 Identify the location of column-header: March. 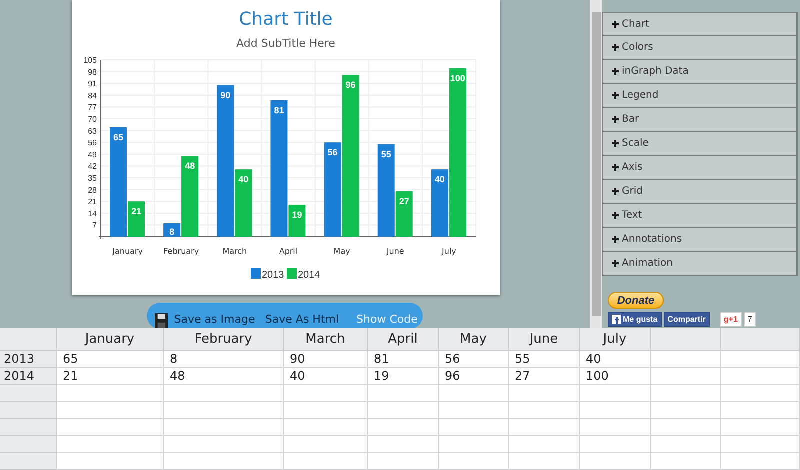
(326, 339).